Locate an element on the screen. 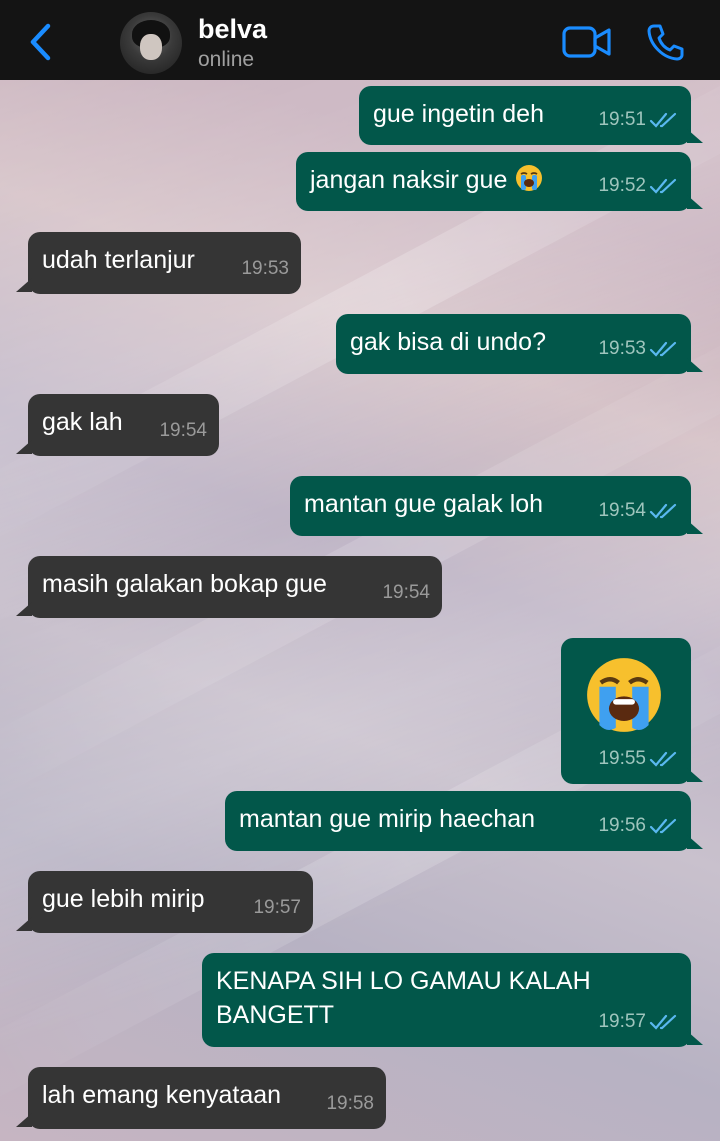  message-bubble: udah terlanjur 19:53 is located at coordinates (158, 263).